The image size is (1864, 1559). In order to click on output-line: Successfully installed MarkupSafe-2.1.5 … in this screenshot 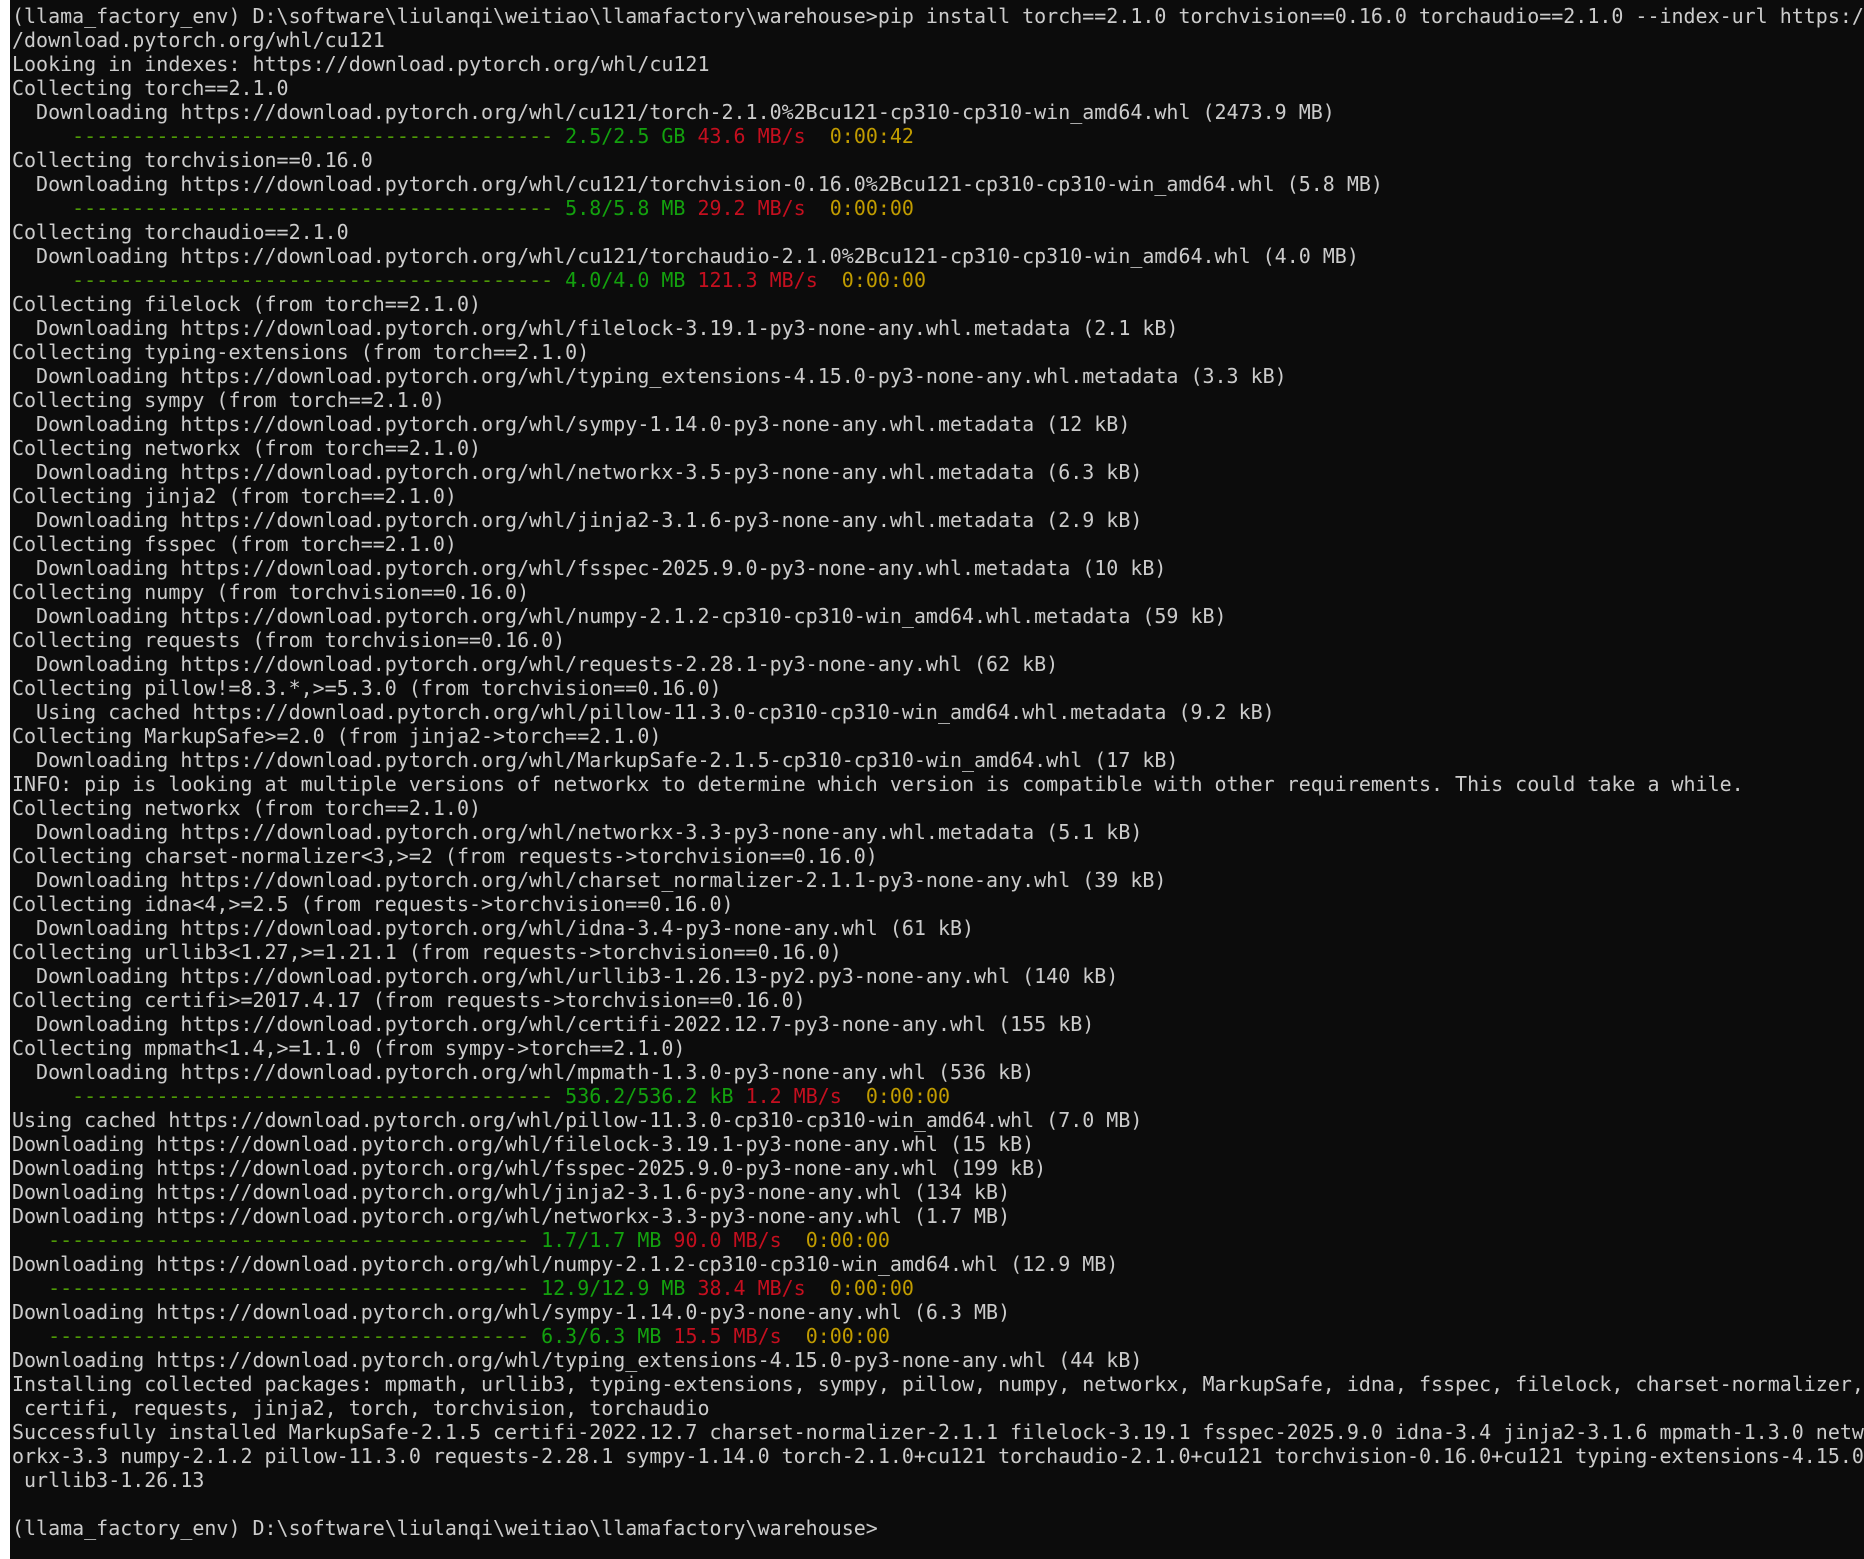, I will do `click(938, 1432)`.